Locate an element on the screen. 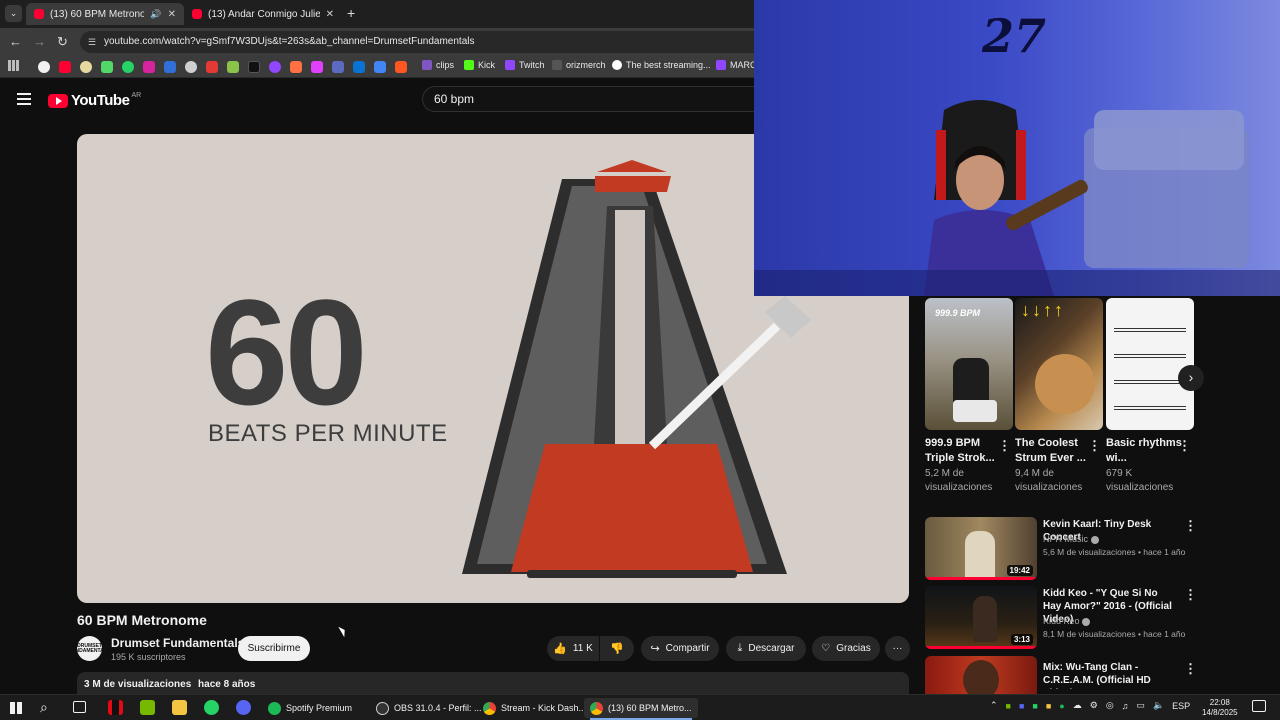 This screenshot has width=1280, height=720. tray-app-icon: ♫ is located at coordinates (1125, 706).